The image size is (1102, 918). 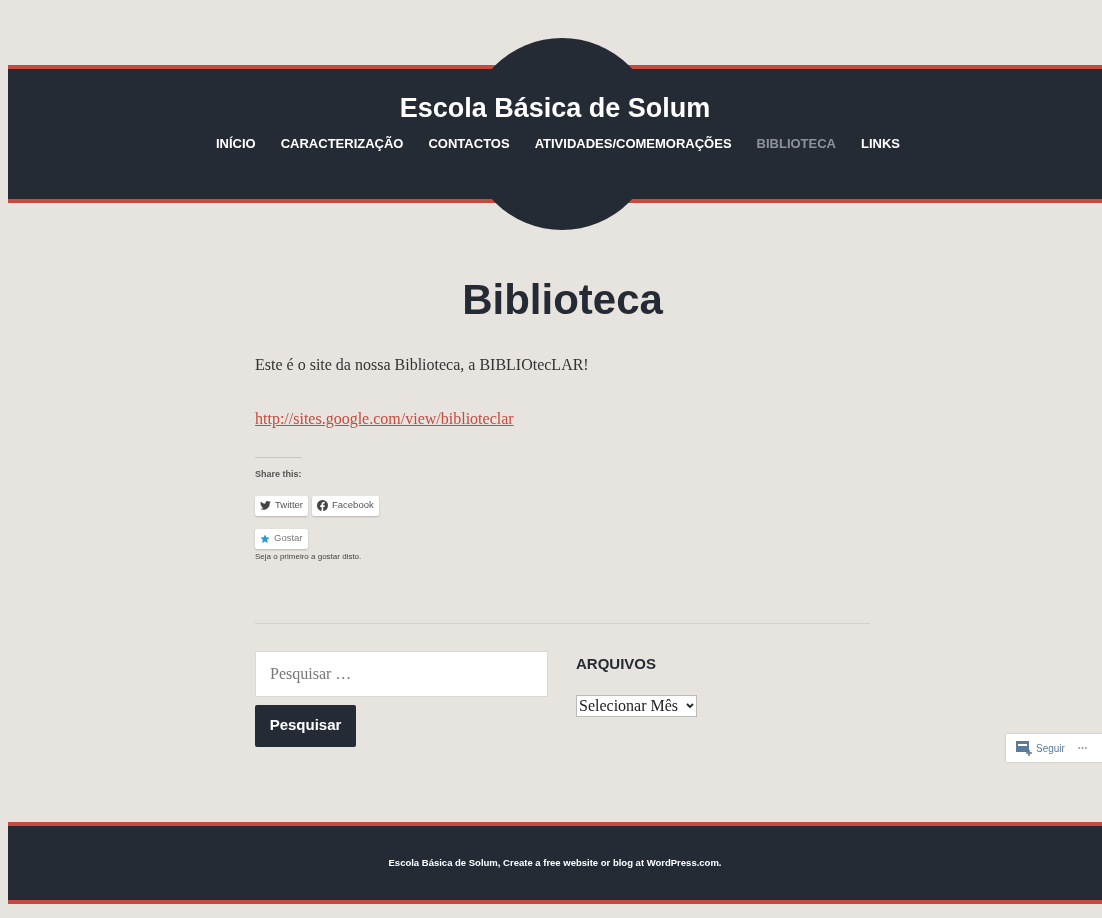 What do you see at coordinates (281, 538) in the screenshot?
I see `like-button: Gostar` at bounding box center [281, 538].